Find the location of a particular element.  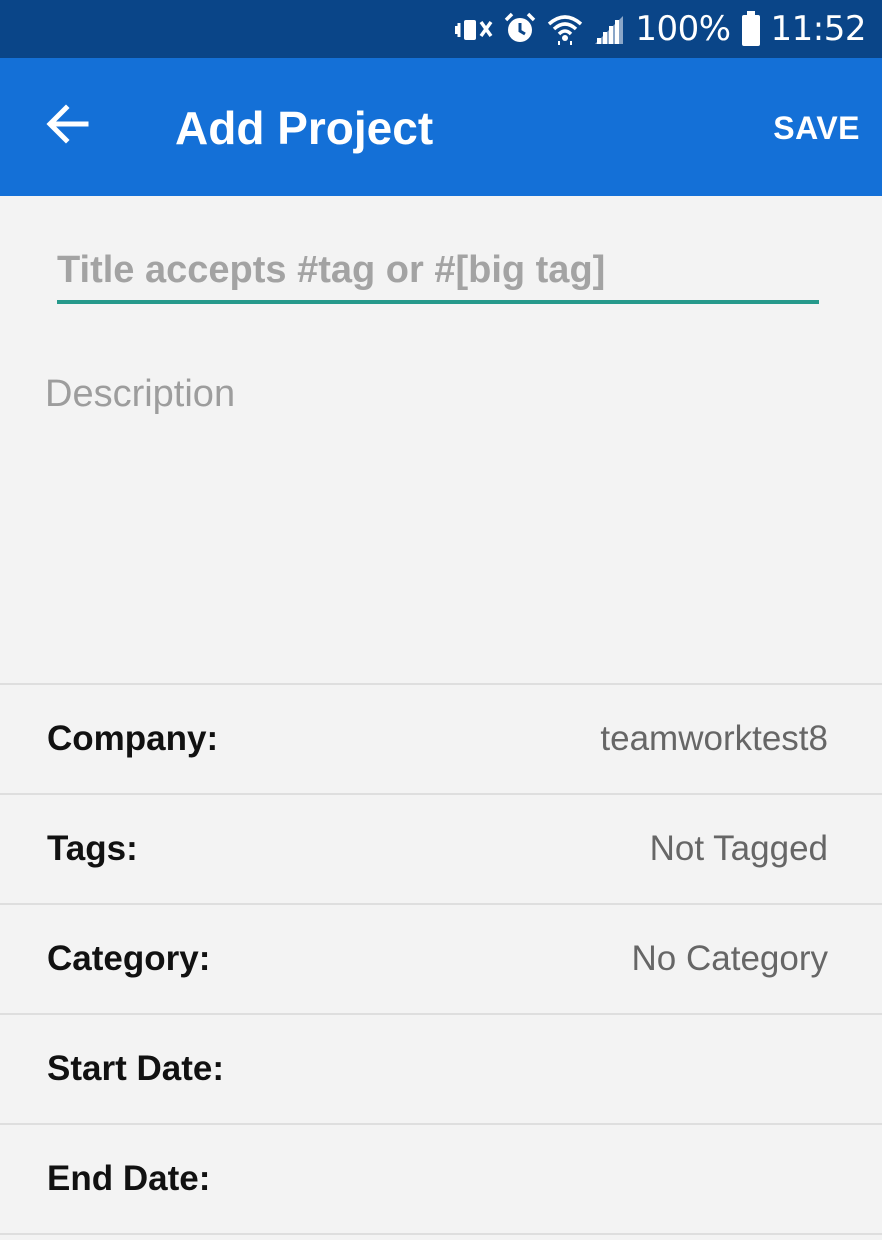

cell-signal-icon is located at coordinates (609, 29).